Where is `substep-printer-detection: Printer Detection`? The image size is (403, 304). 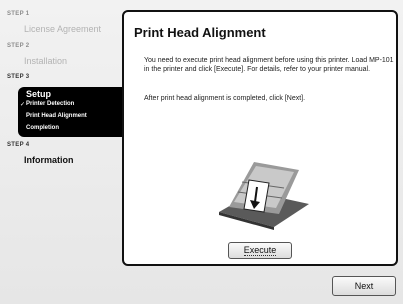 substep-printer-detection: Printer Detection is located at coordinates (50, 104).